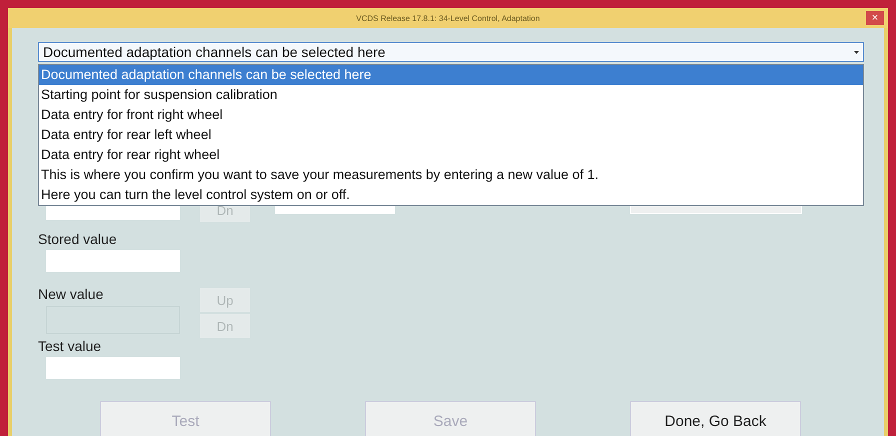 Image resolution: width=896 pixels, height=436 pixels. What do you see at coordinates (856, 52) in the screenshot?
I see `caret-icon` at bounding box center [856, 52].